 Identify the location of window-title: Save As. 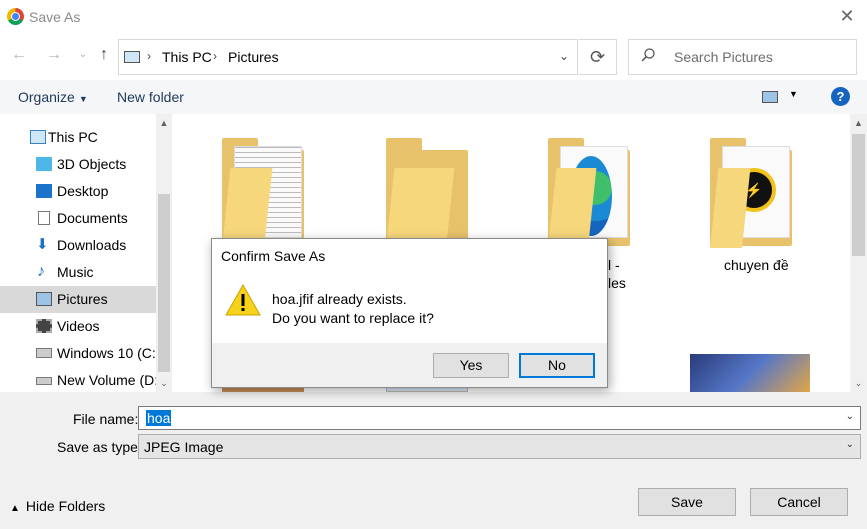
(55, 17).